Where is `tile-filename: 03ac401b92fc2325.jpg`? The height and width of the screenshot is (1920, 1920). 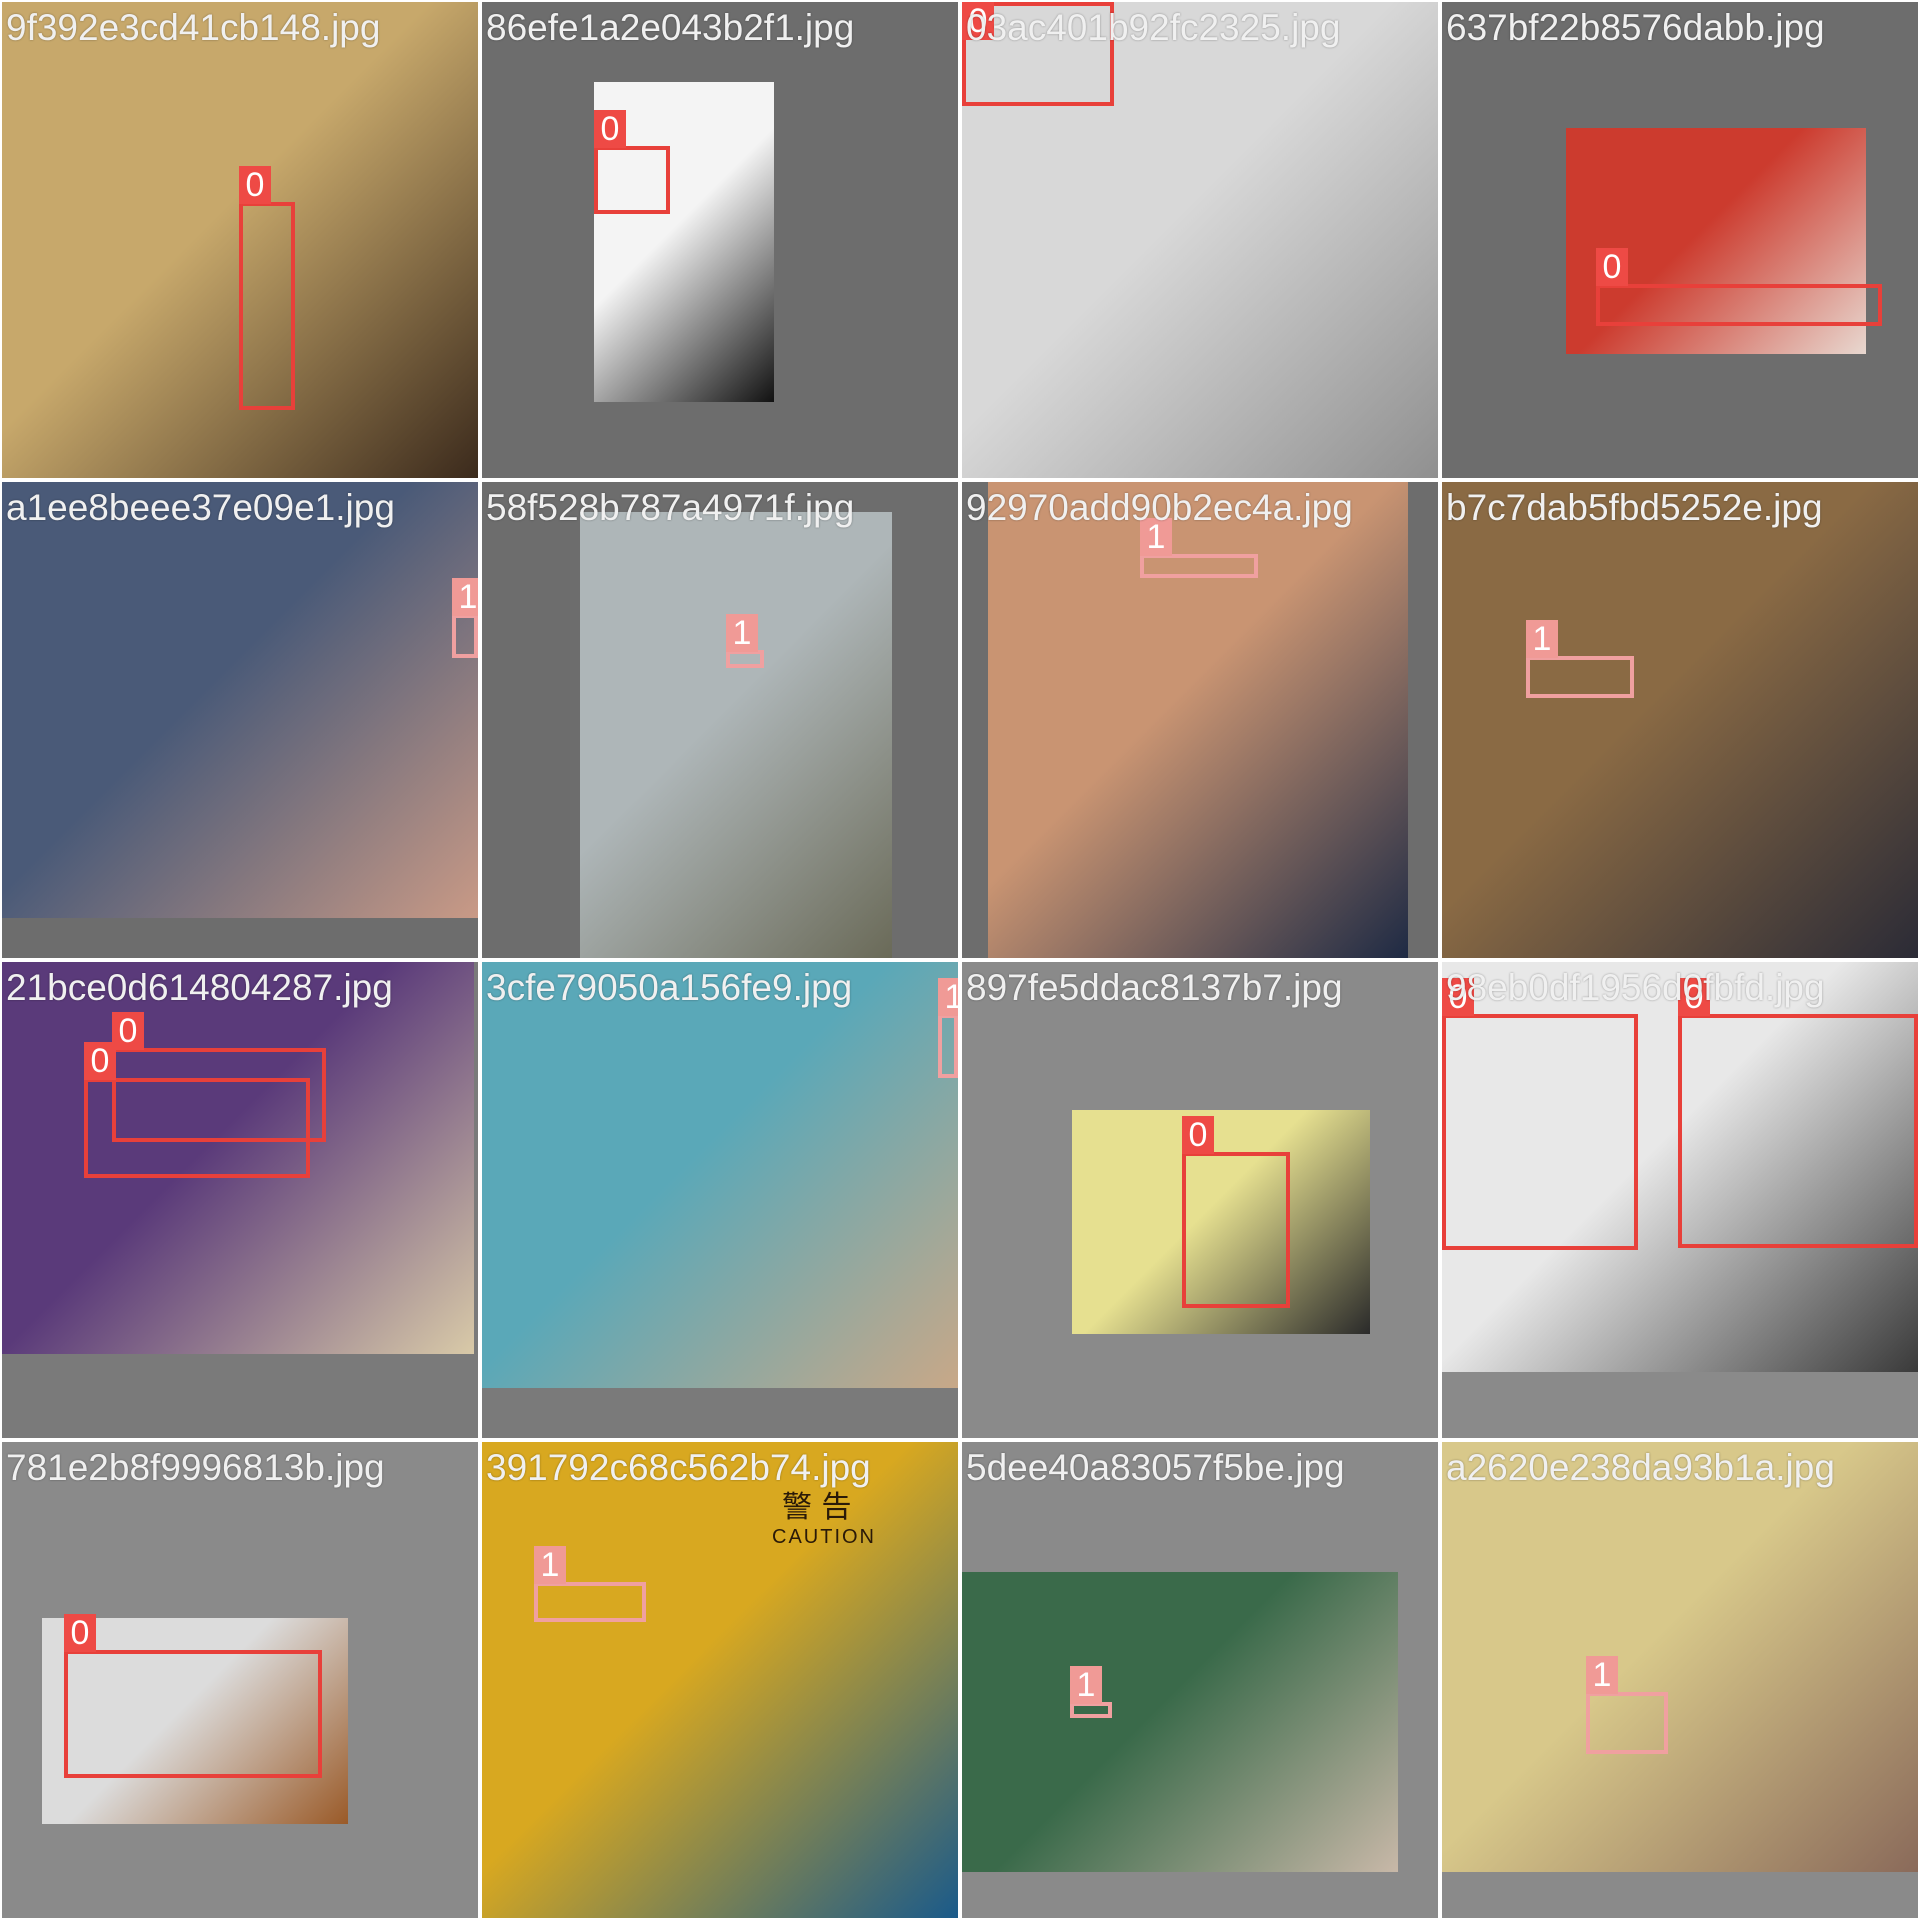 tile-filename: 03ac401b92fc2325.jpg is located at coordinates (1153, 27).